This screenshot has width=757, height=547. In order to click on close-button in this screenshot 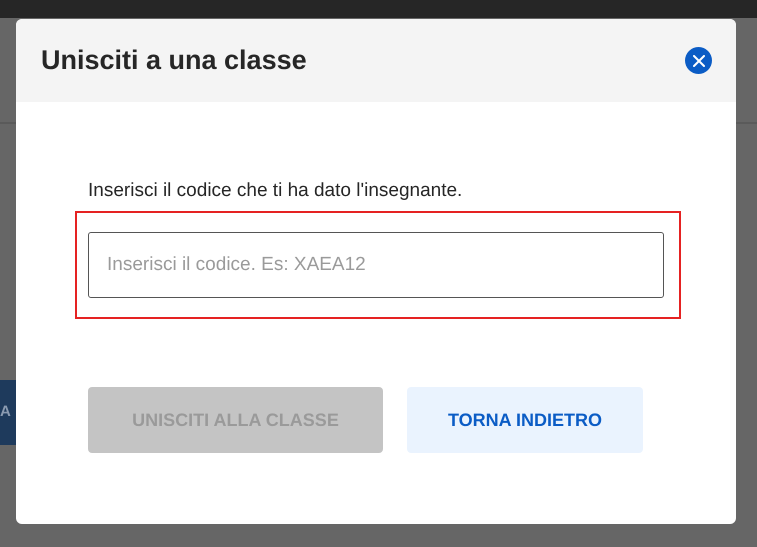, I will do `click(698, 60)`.